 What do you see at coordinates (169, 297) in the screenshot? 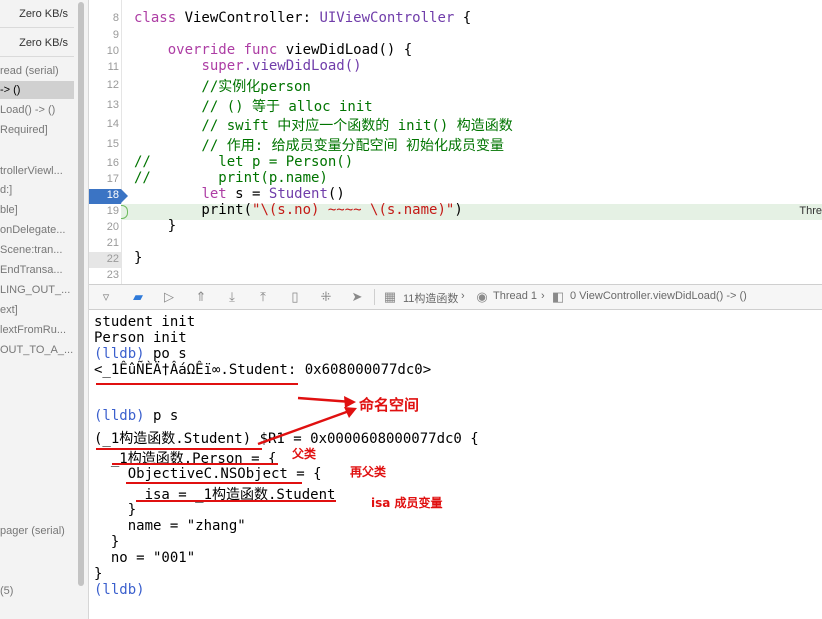
I see `continue-icon: ▷` at bounding box center [169, 297].